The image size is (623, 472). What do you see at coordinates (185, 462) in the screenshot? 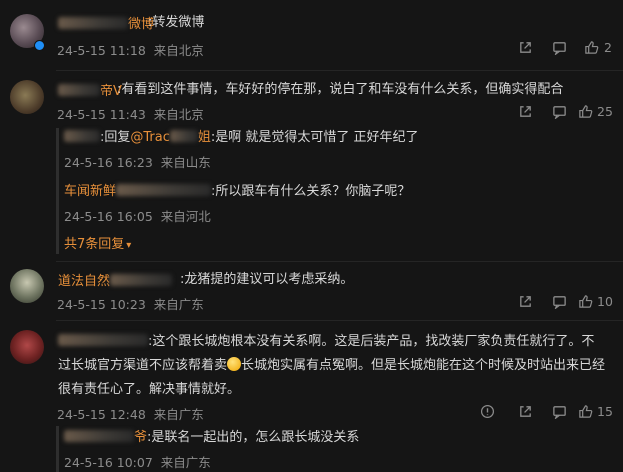
I see `reply-location: 来自广东` at bounding box center [185, 462].